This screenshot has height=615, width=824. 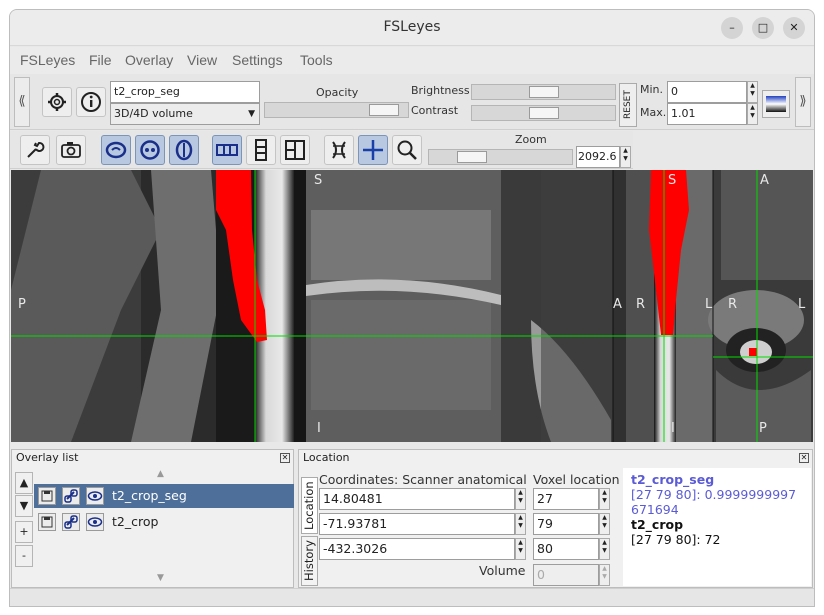 I want to click on coord-z-input: -432.3026, so click(x=417, y=549).